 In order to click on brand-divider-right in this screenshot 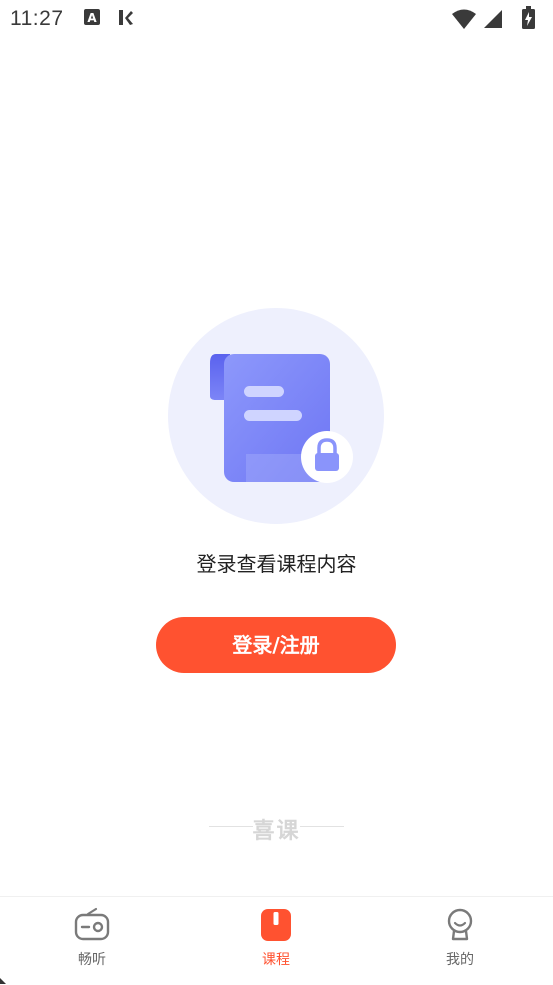, I will do `click(322, 826)`.